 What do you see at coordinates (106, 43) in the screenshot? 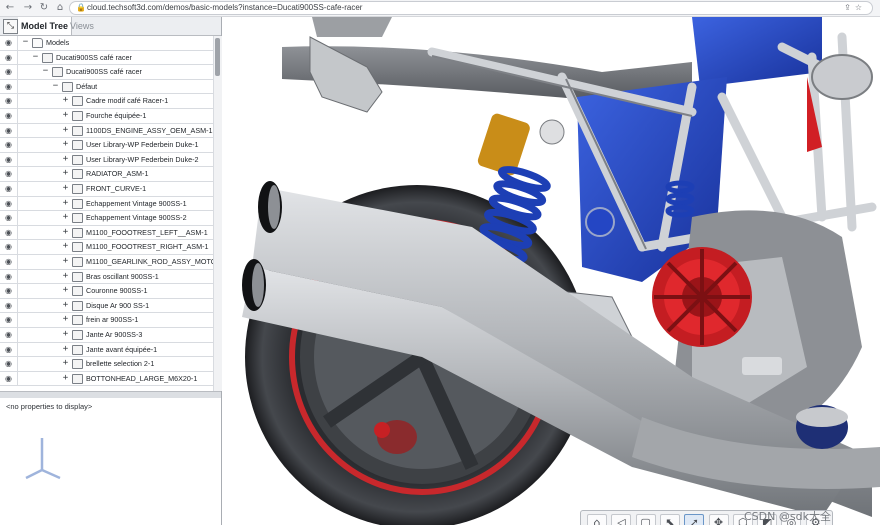
I see `tree-row: ◉ − Models` at bounding box center [106, 43].